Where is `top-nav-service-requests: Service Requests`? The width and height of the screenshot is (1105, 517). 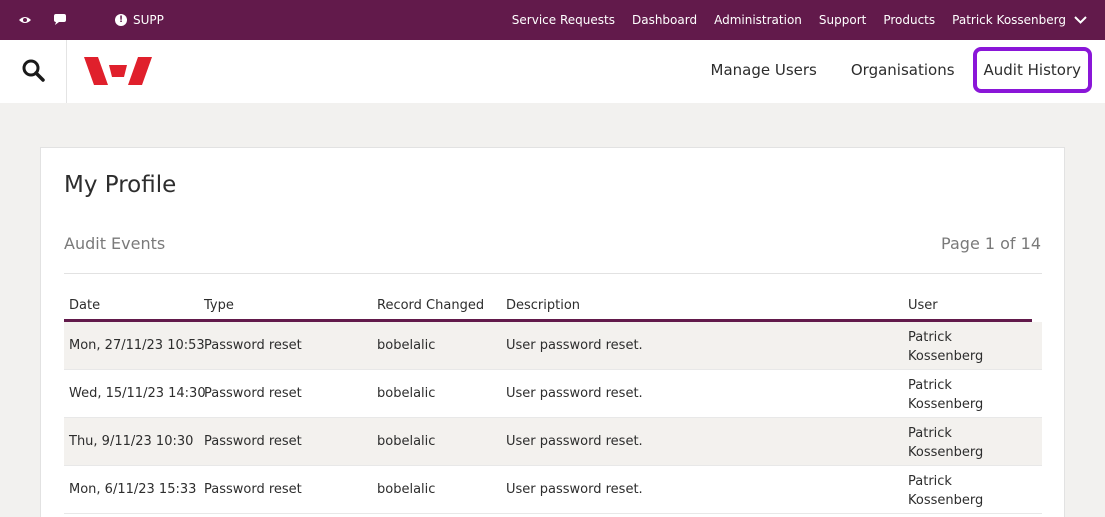
top-nav-service-requests: Service Requests is located at coordinates (563, 20).